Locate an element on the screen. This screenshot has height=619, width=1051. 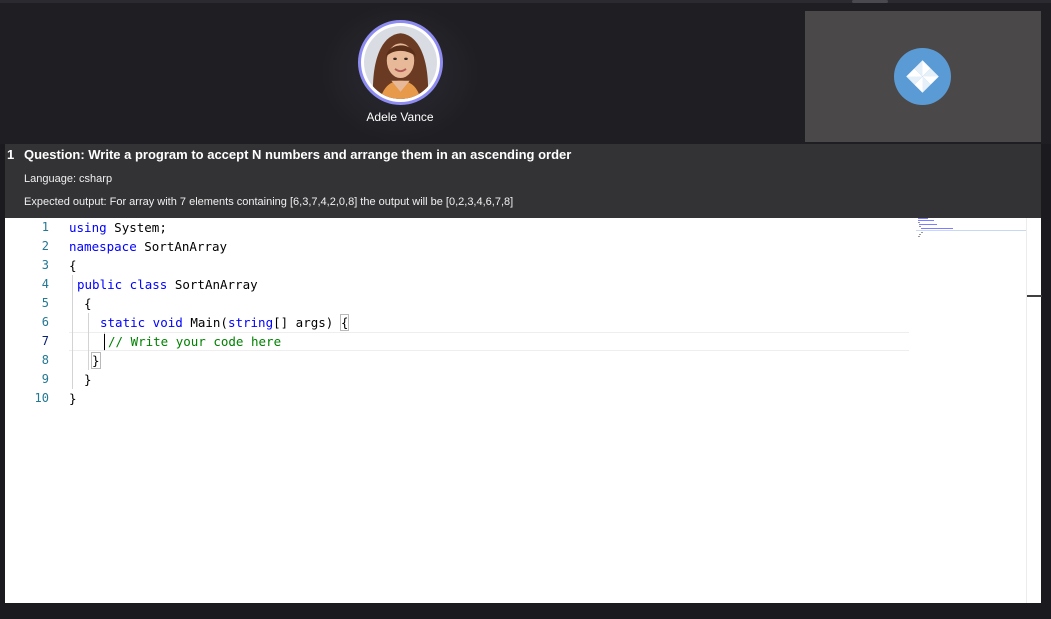
teams-logo-icon is located at coordinates (922, 76).